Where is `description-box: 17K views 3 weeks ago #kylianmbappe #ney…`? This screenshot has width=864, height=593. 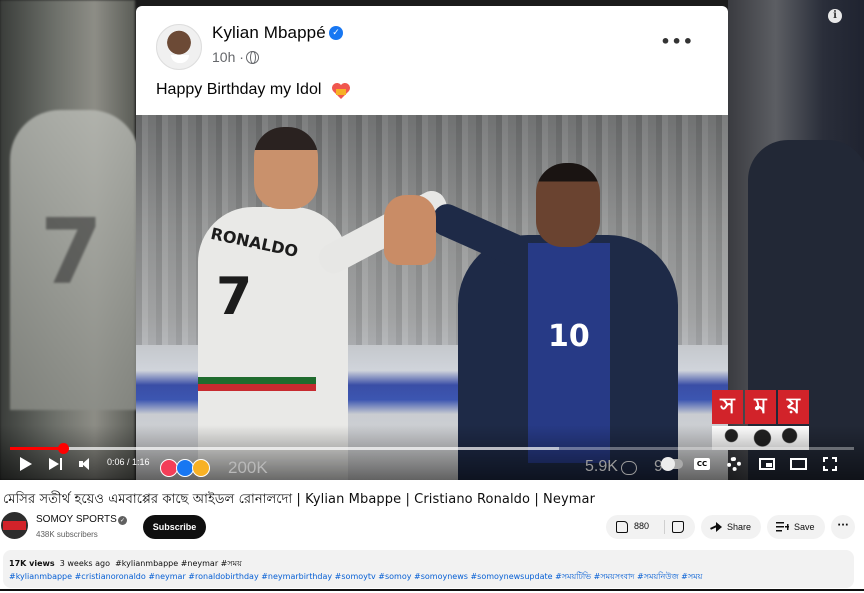
description-box: 17K views 3 weeks ago #kylianmbappe #ney… is located at coordinates (428, 569).